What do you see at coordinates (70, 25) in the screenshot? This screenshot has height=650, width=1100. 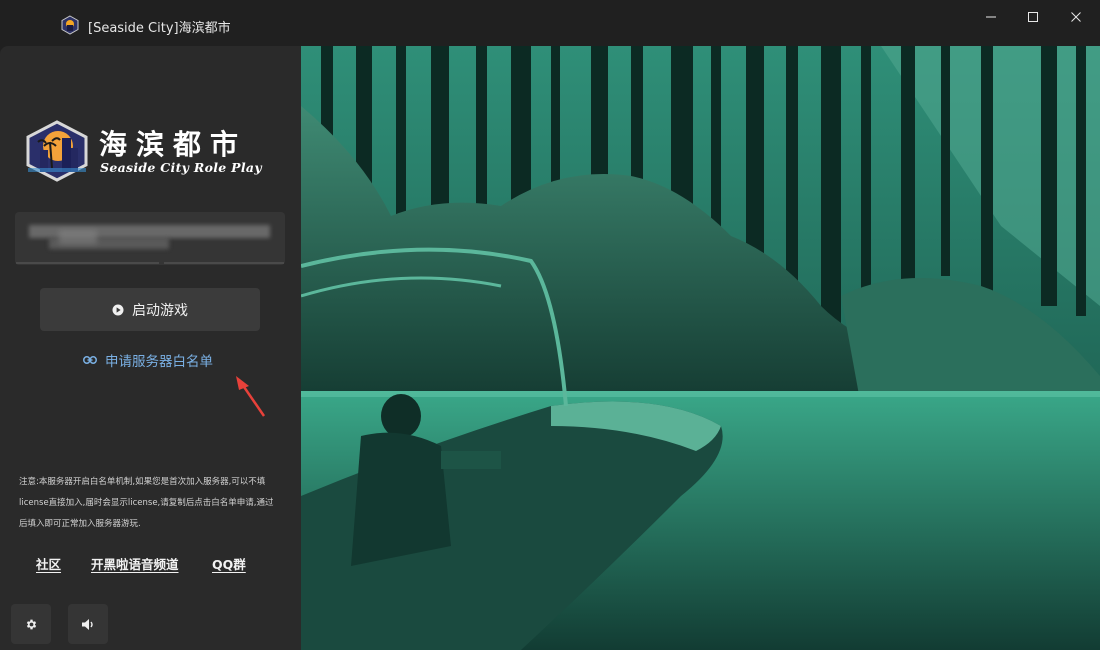 I see `app-logo-icon` at bounding box center [70, 25].